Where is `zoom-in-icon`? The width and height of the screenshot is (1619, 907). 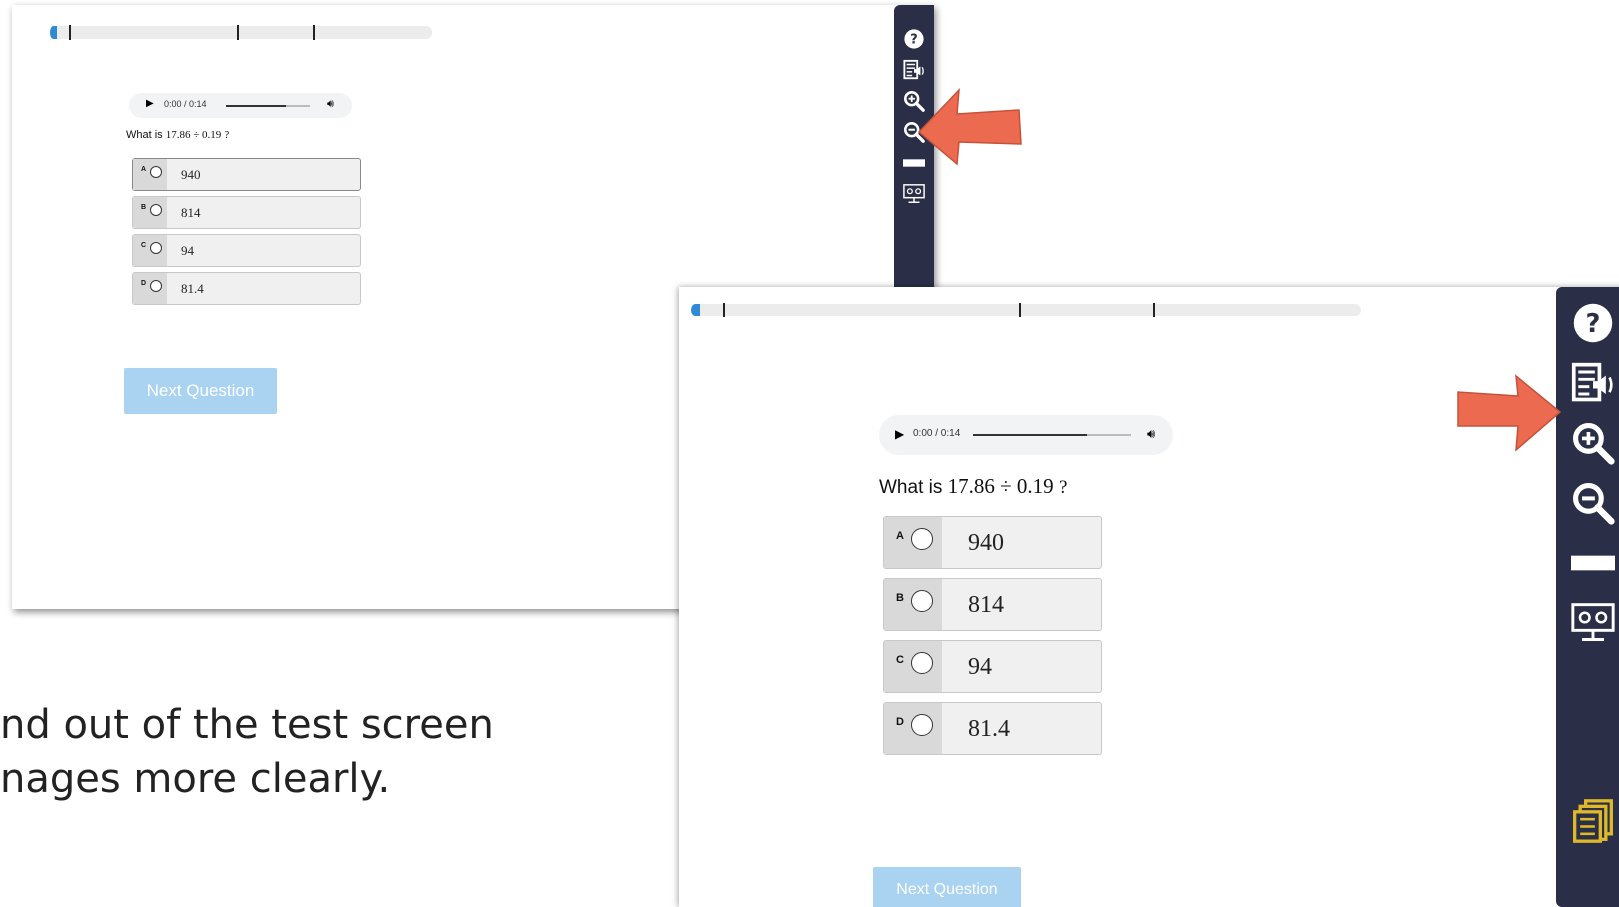
zoom-in-icon is located at coordinates (1593, 443).